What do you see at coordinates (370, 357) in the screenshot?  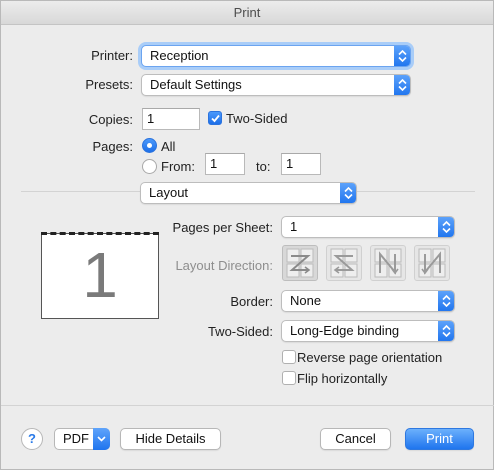 I see `reverse-orientation-label: Reverse page orientation` at bounding box center [370, 357].